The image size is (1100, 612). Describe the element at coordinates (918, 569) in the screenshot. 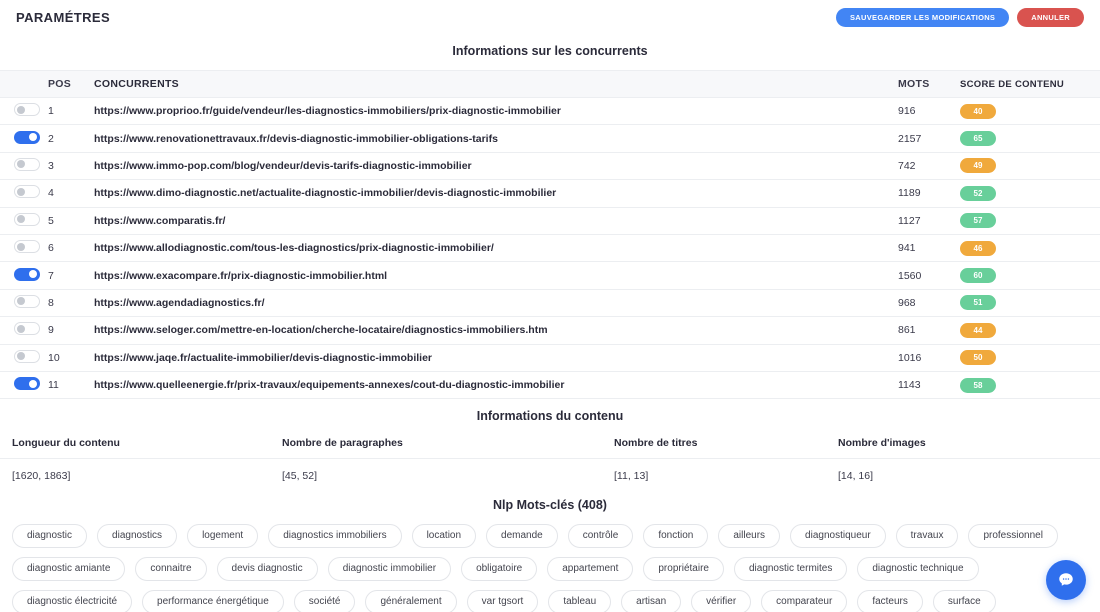

I see `keyword-tag: diagnostic technique` at that location.